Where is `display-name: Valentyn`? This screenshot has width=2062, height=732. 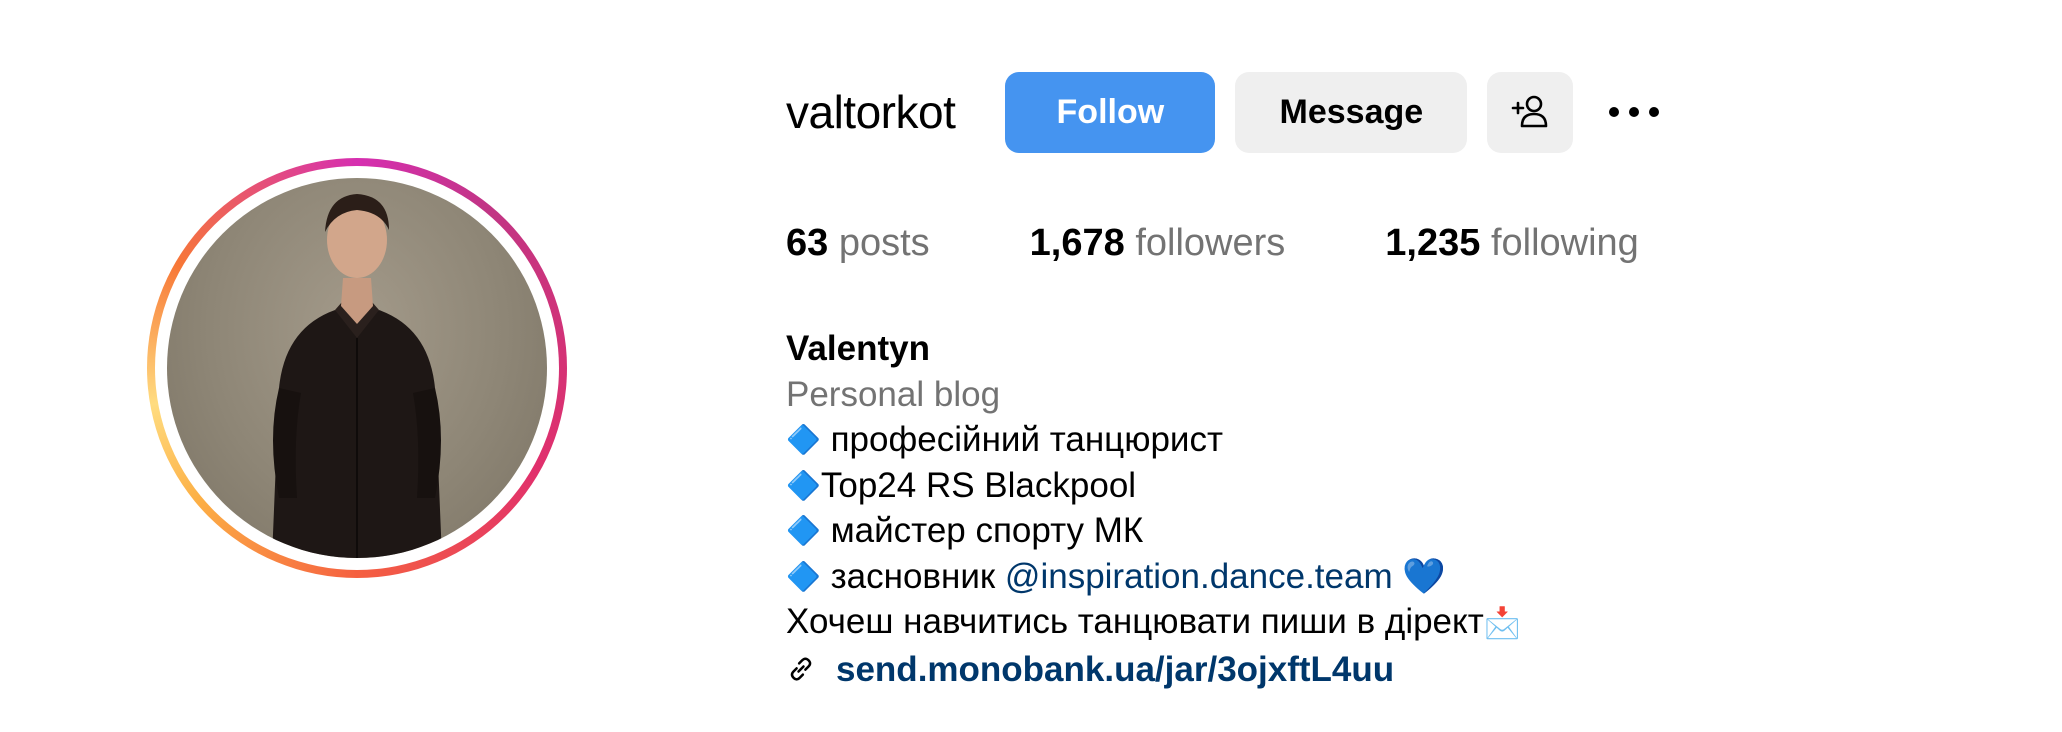 display-name: Valentyn is located at coordinates (858, 348).